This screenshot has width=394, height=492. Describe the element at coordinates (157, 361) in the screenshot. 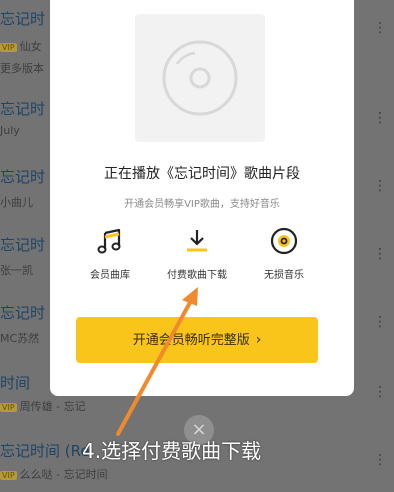

I see `tutorial-arrow-icon` at that location.